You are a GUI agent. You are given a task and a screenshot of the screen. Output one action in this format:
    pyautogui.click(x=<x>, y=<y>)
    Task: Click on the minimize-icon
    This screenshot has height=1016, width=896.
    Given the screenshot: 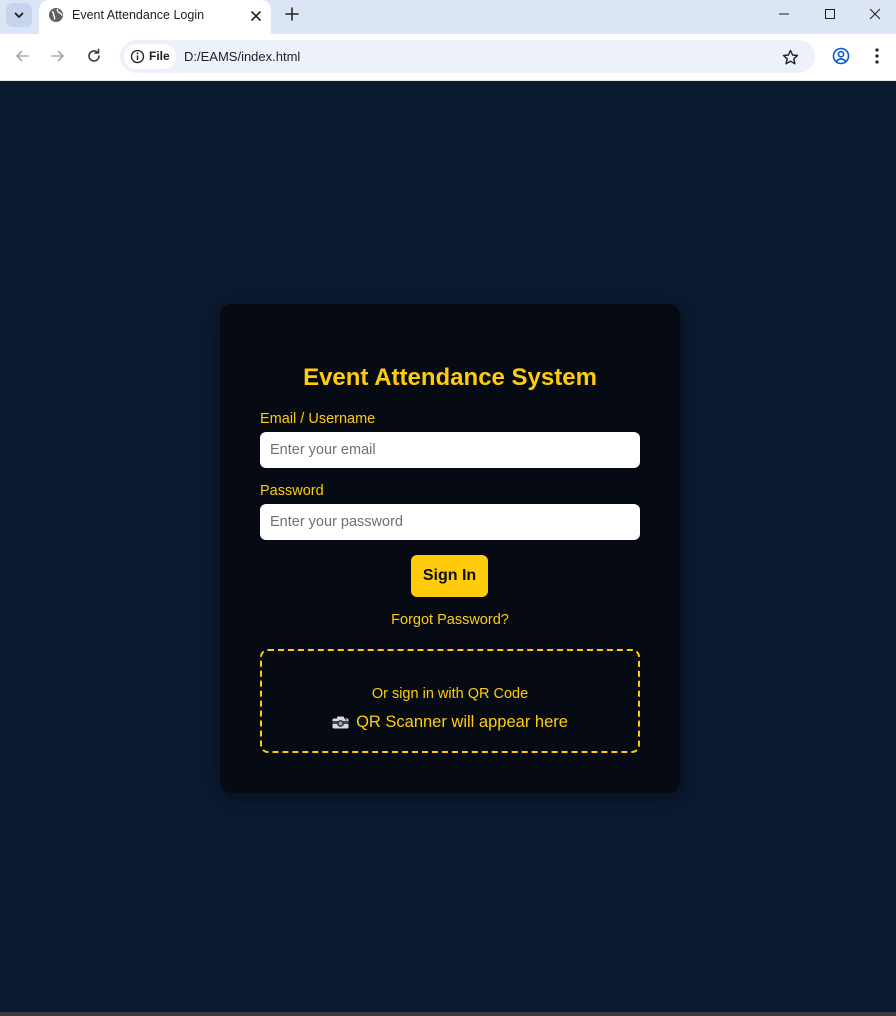 What is the action you would take?
    pyautogui.click(x=784, y=14)
    